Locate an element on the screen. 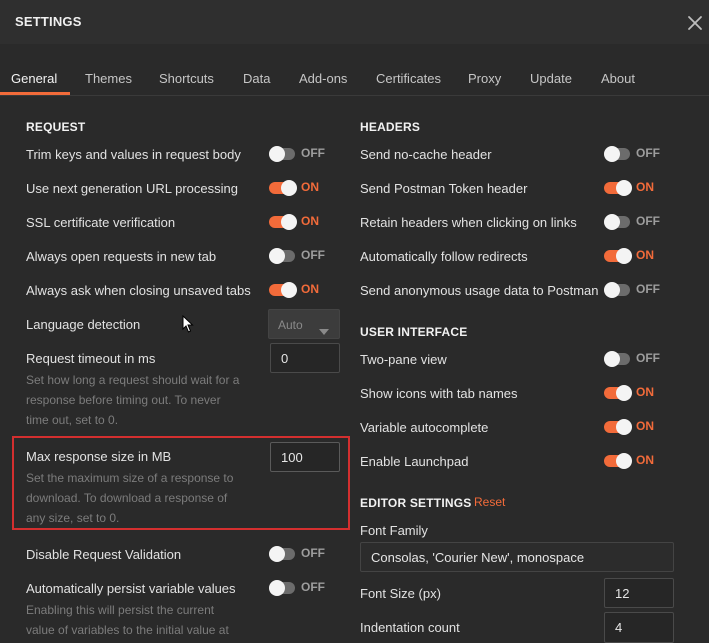 The width and height of the screenshot is (709, 643). postman-token-toggle: ON is located at coordinates (640, 188).